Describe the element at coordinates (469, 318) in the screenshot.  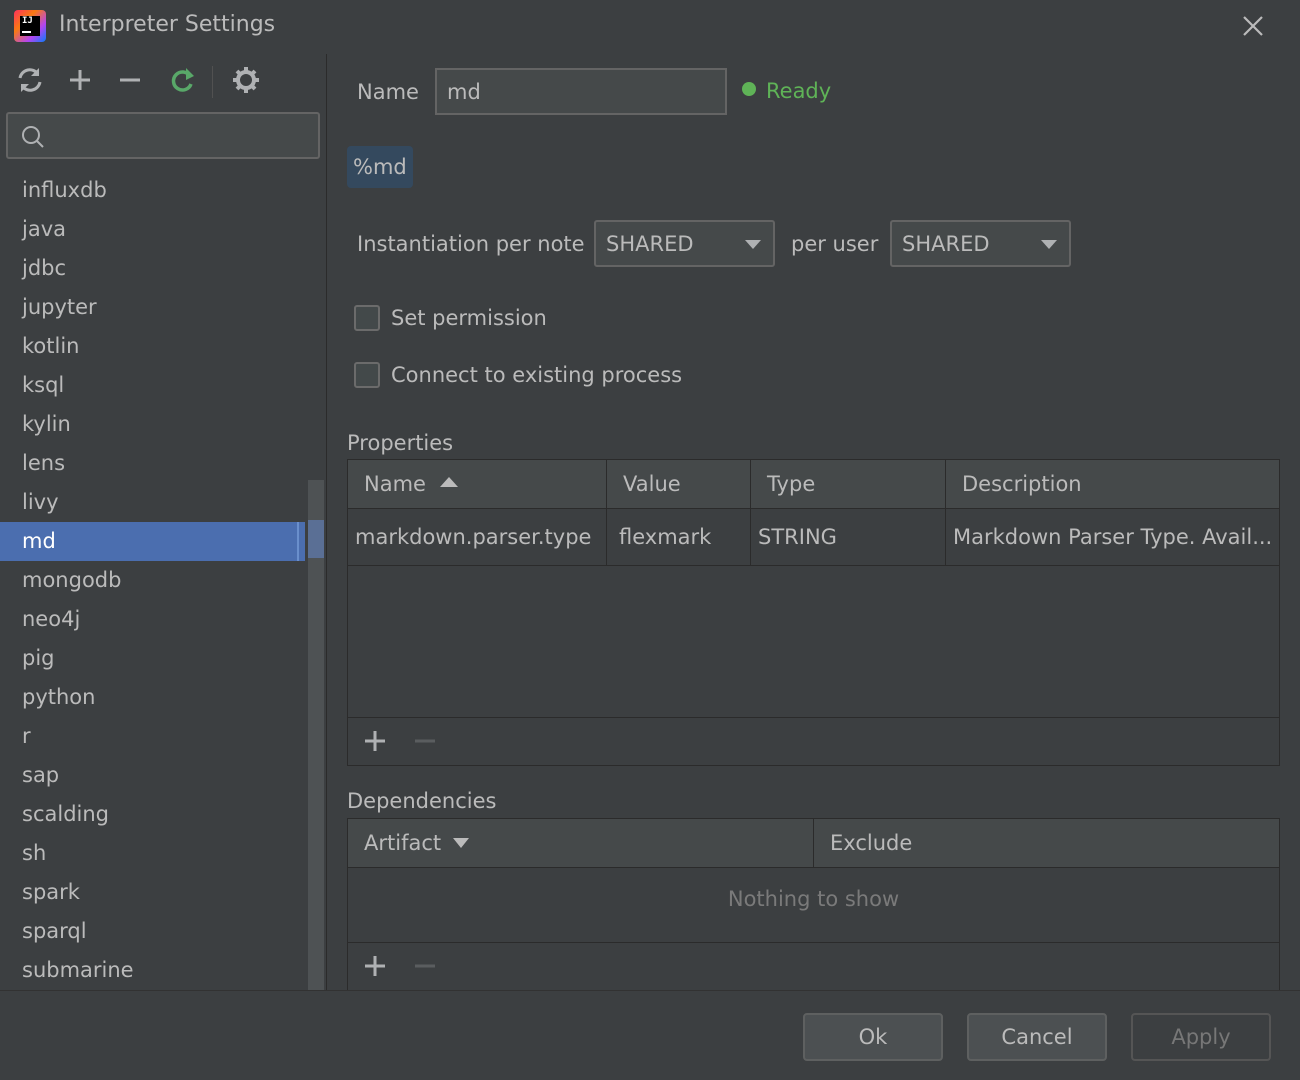
I see `set-permission-label: Set permission` at that location.